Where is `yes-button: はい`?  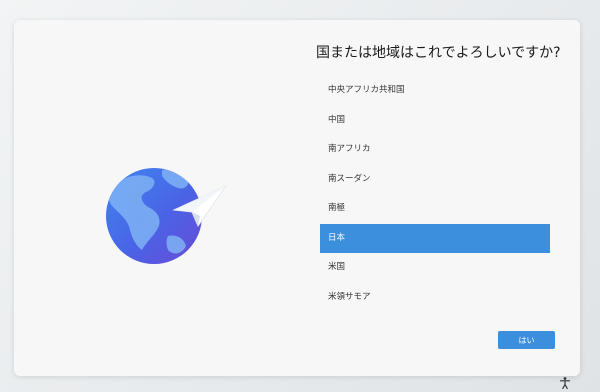 yes-button: はい is located at coordinates (526, 340).